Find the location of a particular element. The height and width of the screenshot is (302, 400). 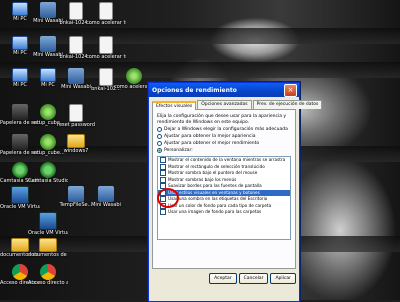

dialog-titlebar: Opciones de rendimiento × is located at coordinates (224, 90).